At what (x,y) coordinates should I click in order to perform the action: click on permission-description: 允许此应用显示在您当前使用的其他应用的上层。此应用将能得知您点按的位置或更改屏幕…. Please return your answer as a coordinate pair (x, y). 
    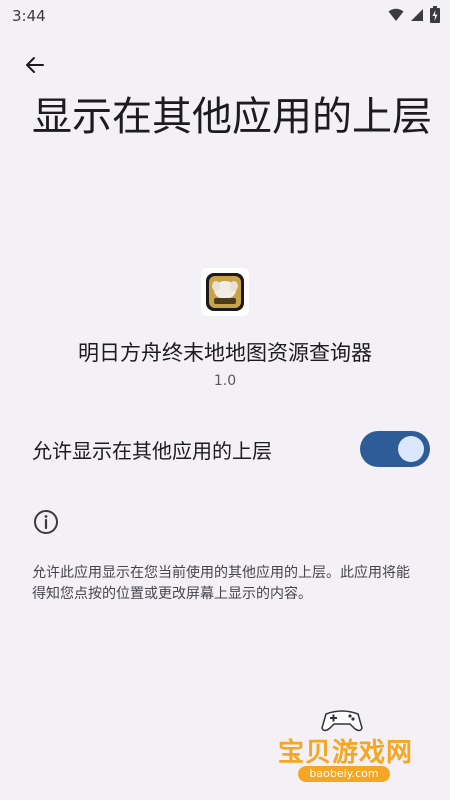
    Looking at the image, I should click on (221, 583).